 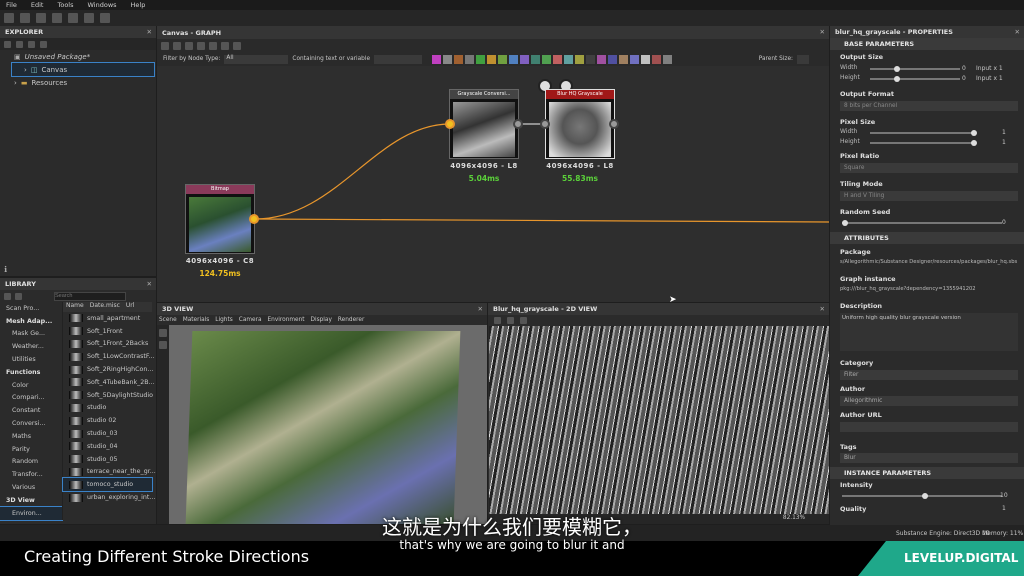 What do you see at coordinates (1004, 132) in the screenshot?
I see `pixel-width-value: 1` at bounding box center [1004, 132].